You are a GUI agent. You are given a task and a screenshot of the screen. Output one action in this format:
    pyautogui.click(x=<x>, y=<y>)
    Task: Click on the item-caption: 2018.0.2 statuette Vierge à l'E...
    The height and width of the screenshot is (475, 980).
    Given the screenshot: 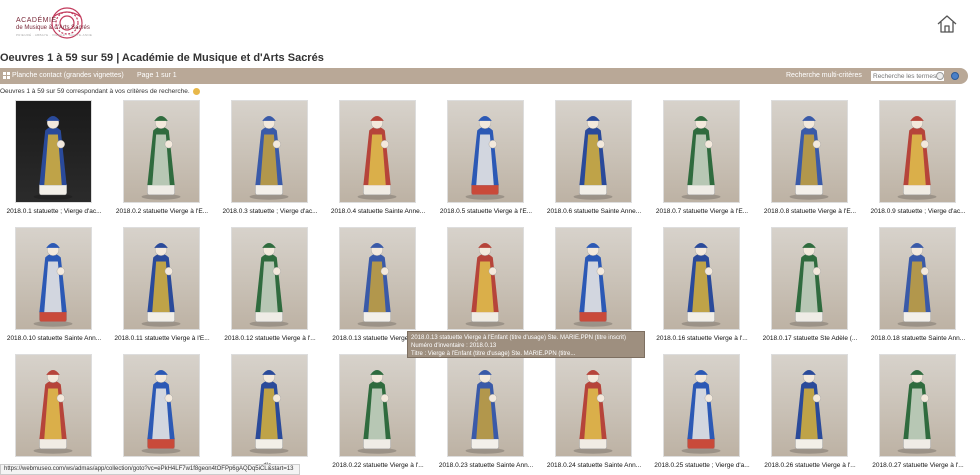 What is the action you would take?
    pyautogui.click(x=162, y=211)
    